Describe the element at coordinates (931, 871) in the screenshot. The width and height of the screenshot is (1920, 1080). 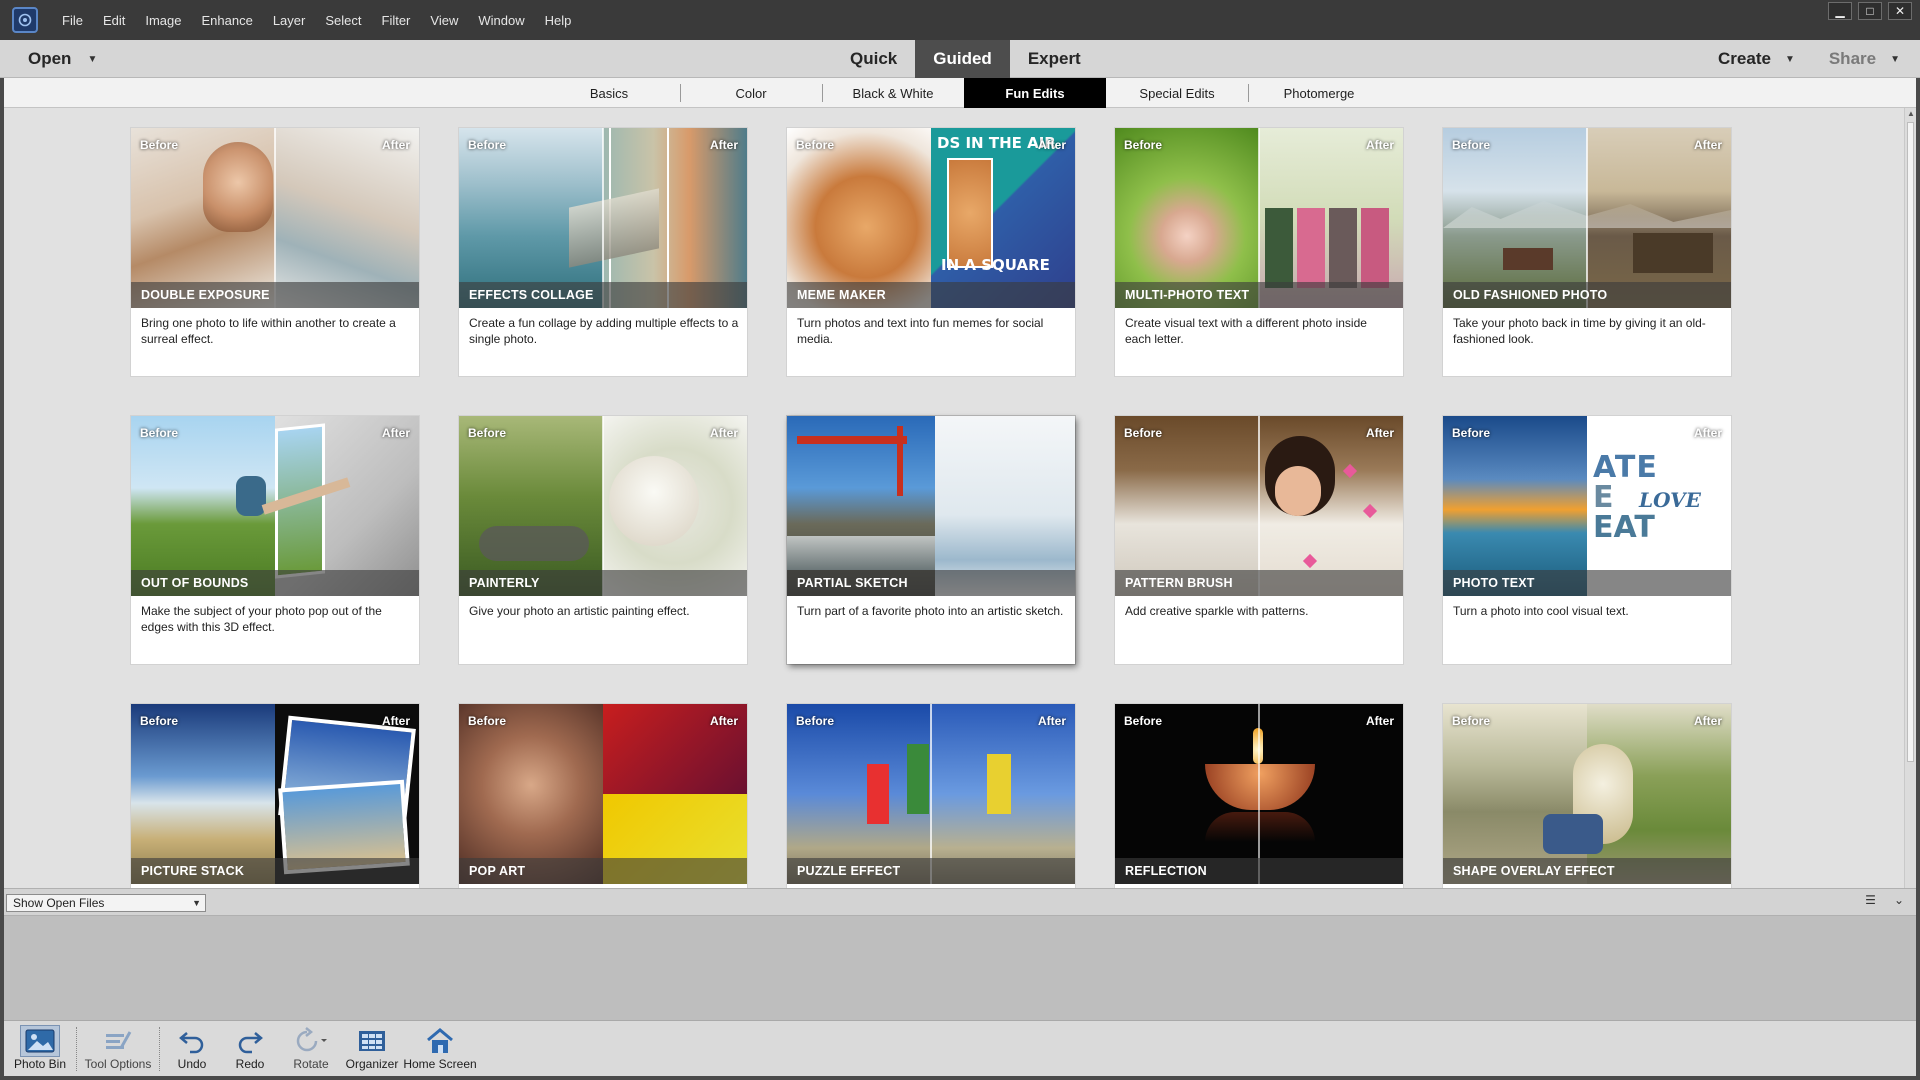
I see `card-title: PUZZLE EFFECT` at that location.